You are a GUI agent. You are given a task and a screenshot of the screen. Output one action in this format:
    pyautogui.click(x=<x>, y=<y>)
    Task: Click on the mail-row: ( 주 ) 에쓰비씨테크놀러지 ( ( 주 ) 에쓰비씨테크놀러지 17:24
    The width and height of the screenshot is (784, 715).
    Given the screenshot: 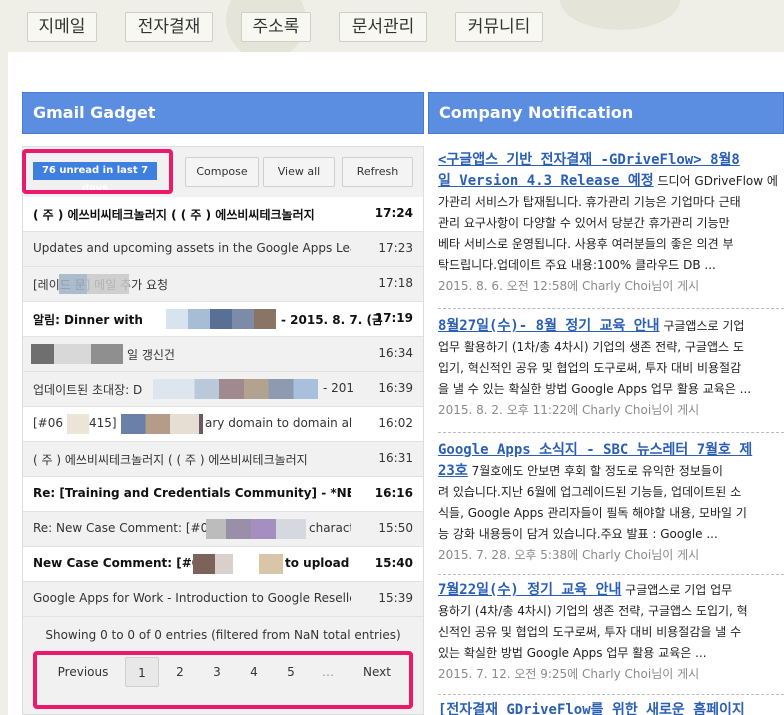 What is the action you would take?
    pyautogui.click(x=223, y=214)
    